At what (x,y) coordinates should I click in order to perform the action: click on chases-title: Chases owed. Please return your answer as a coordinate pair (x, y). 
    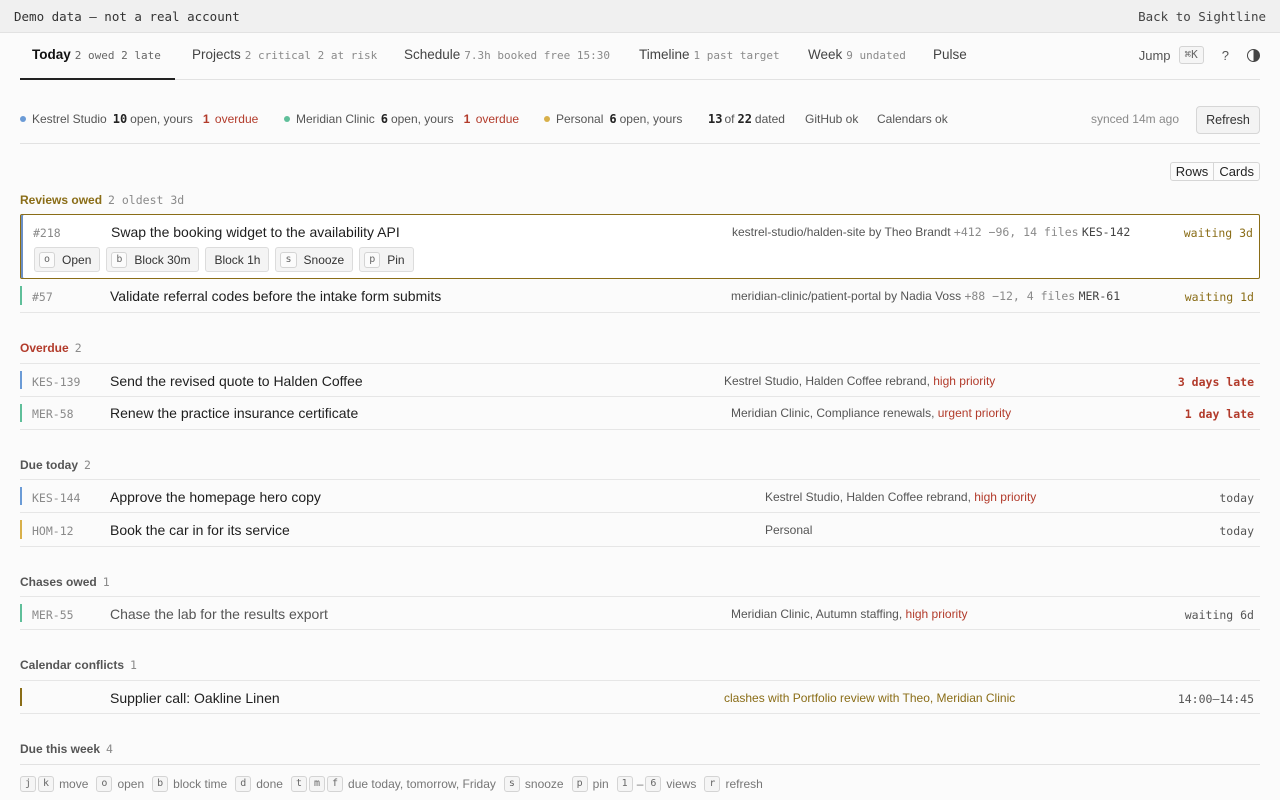
    Looking at the image, I should click on (58, 582).